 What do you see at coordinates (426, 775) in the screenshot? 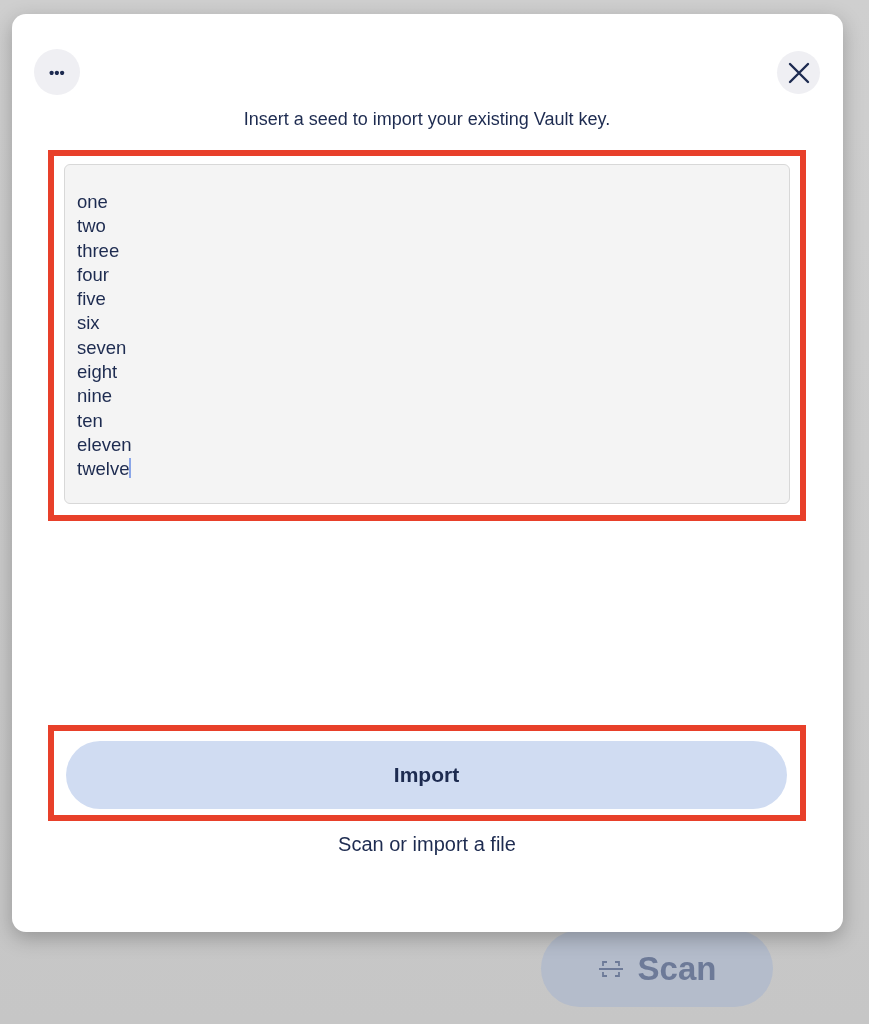
I see `import-button: Import` at bounding box center [426, 775].